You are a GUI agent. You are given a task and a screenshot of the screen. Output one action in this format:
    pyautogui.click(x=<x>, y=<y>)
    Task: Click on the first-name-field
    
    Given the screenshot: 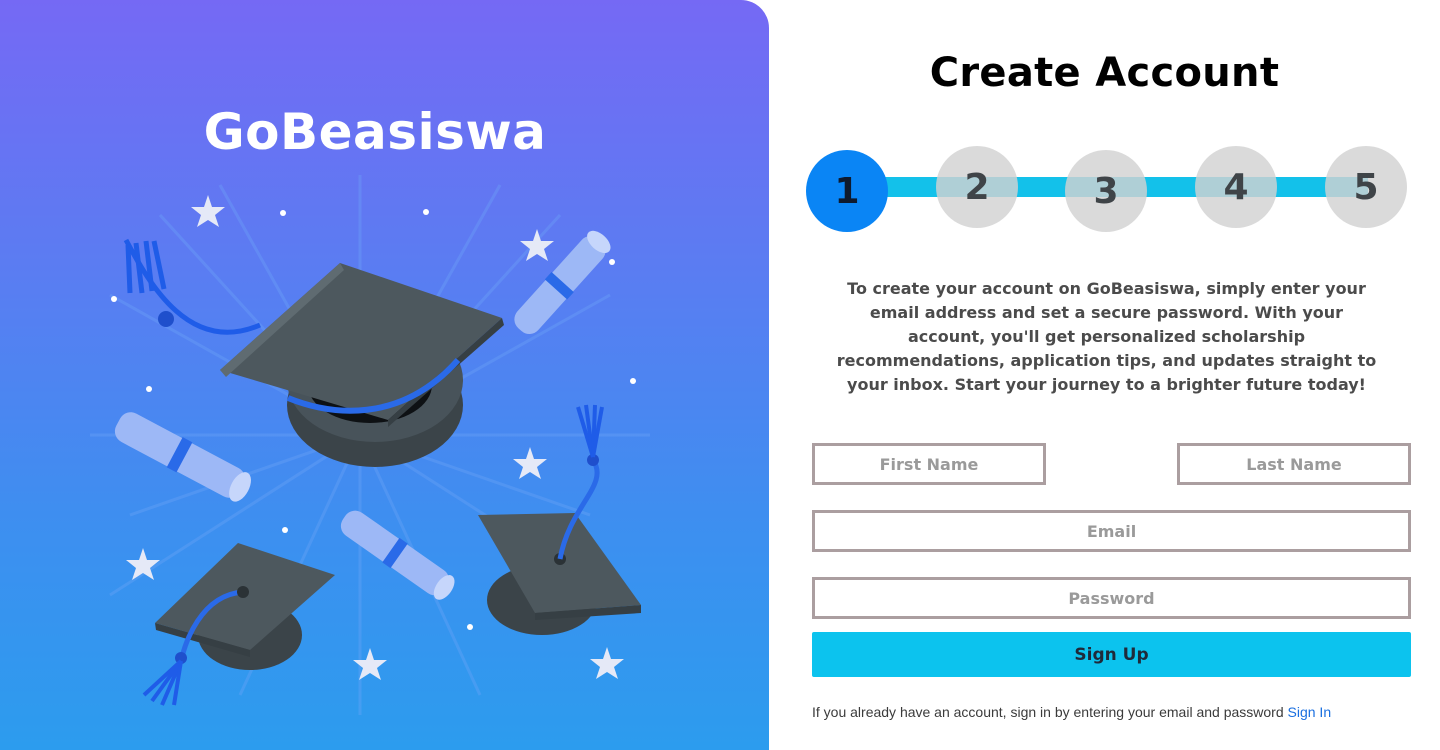 What is the action you would take?
    pyautogui.click(x=929, y=464)
    